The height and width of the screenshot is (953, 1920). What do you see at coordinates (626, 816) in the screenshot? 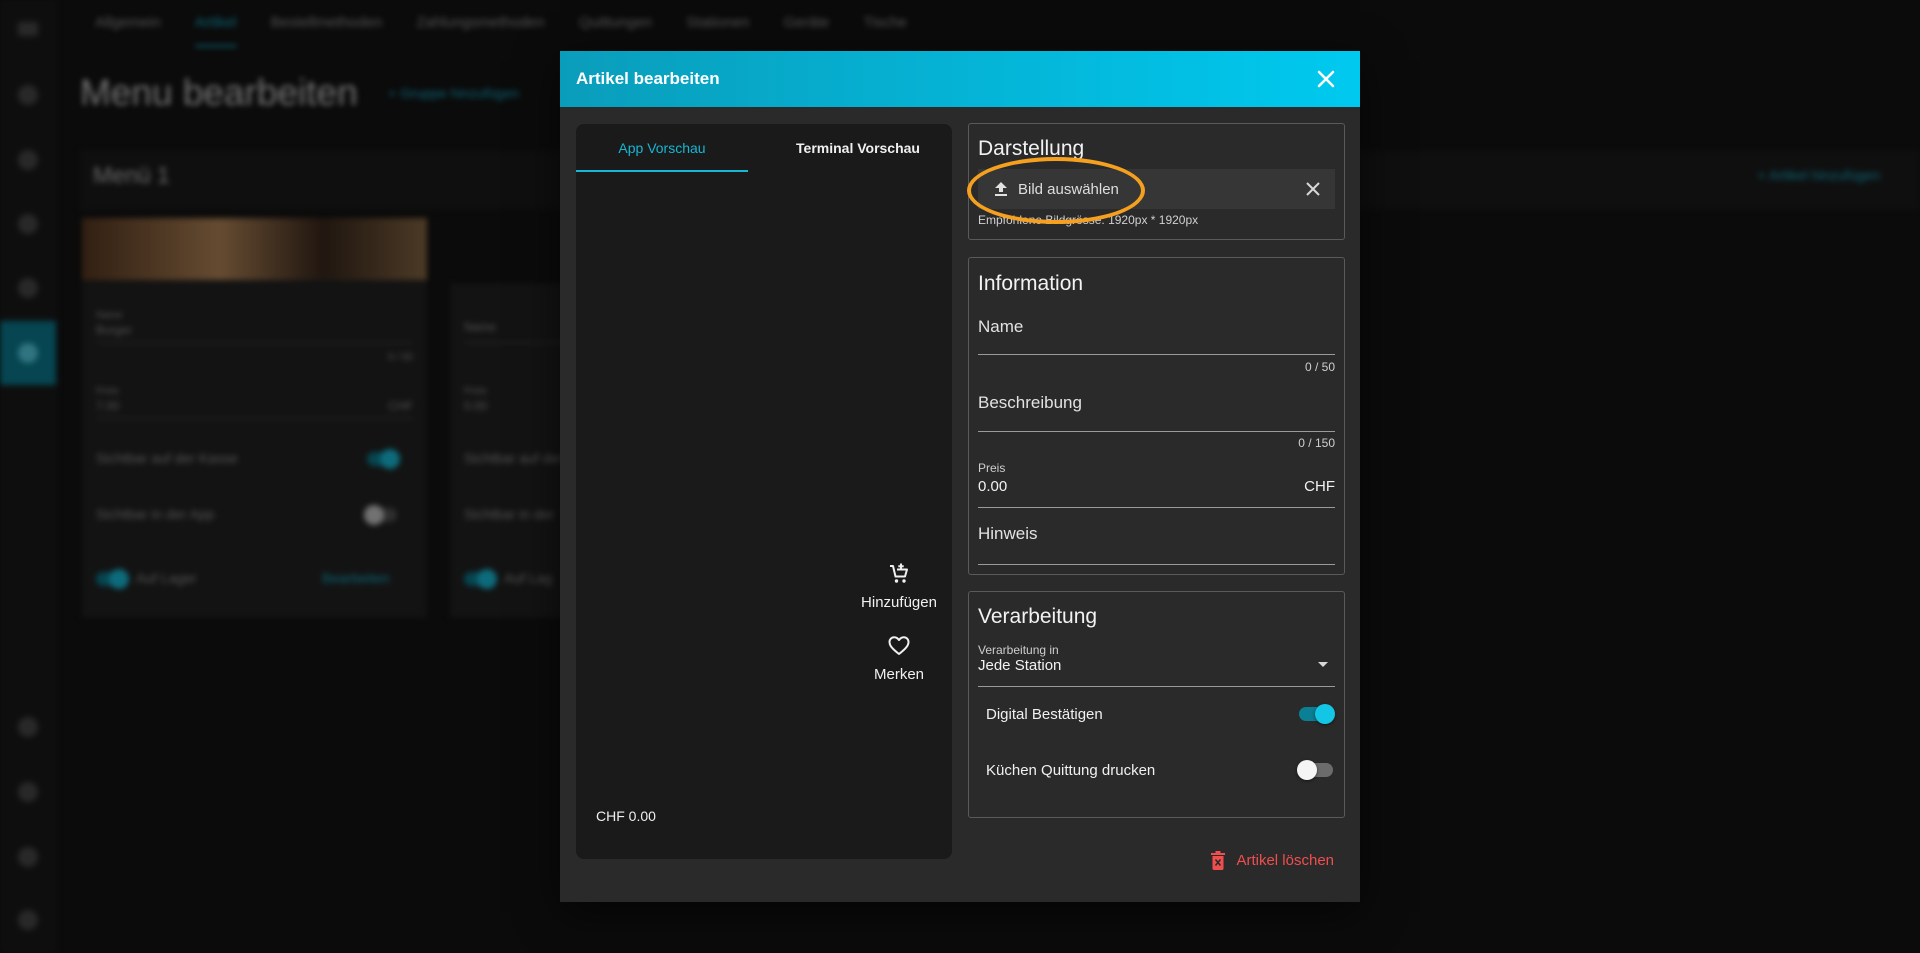
I see `preview-price: CHF 0.00` at bounding box center [626, 816].